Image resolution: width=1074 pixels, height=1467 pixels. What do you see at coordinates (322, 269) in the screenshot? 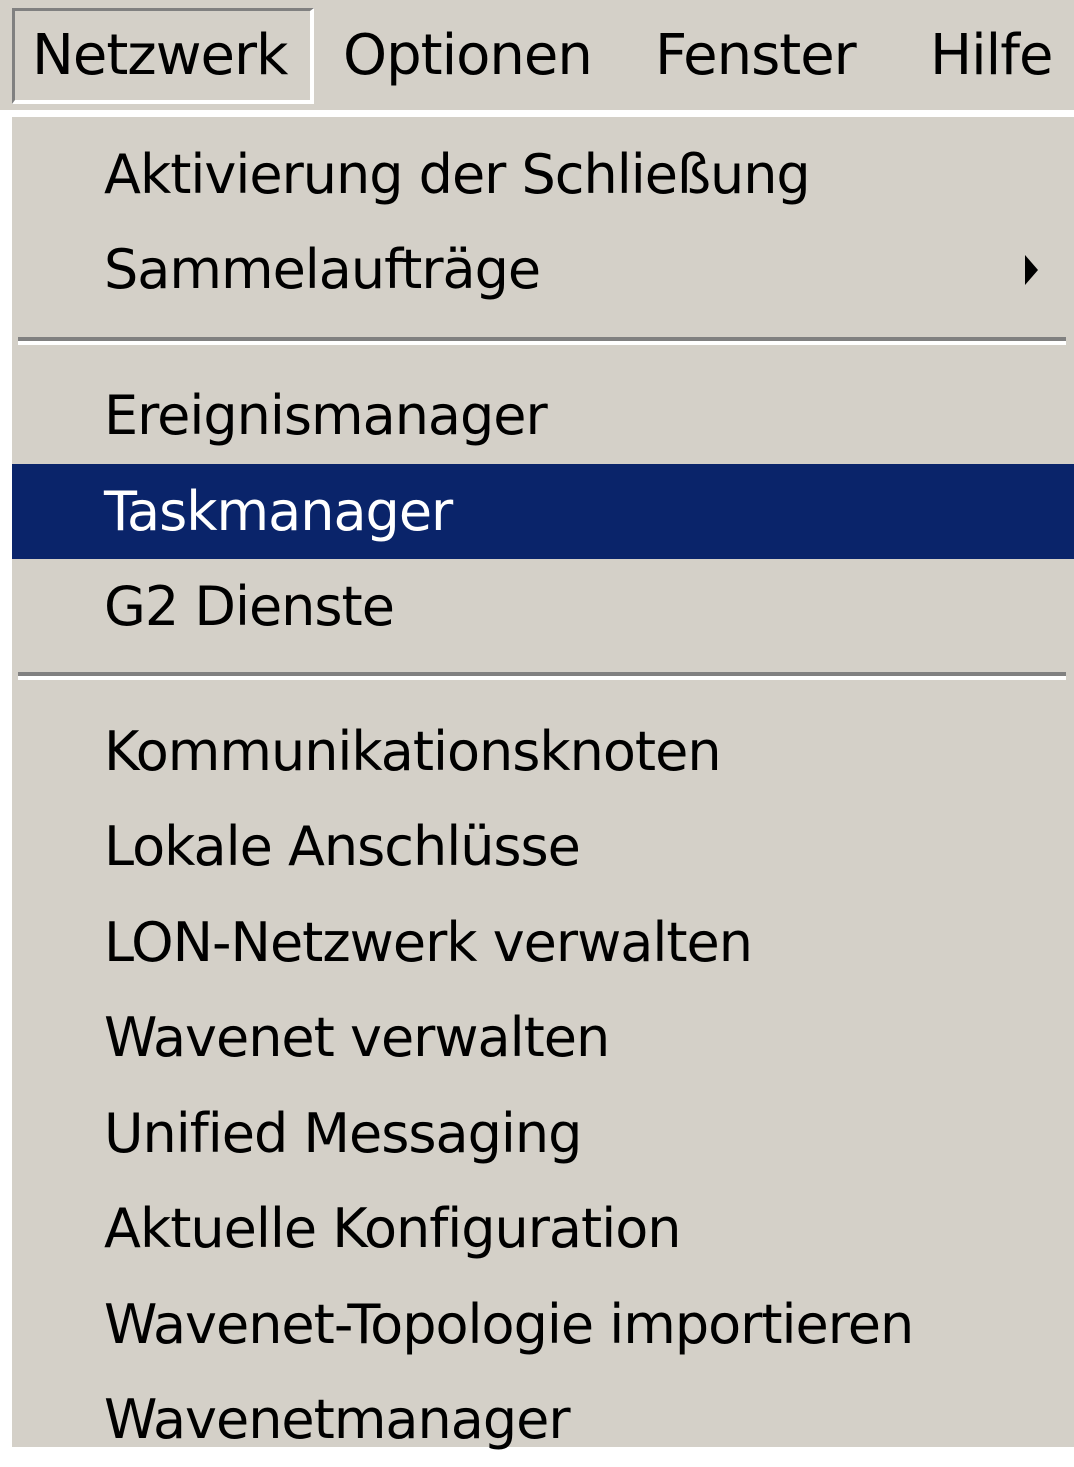
I see `menu-item-label: Sammelaufträge` at bounding box center [322, 269].